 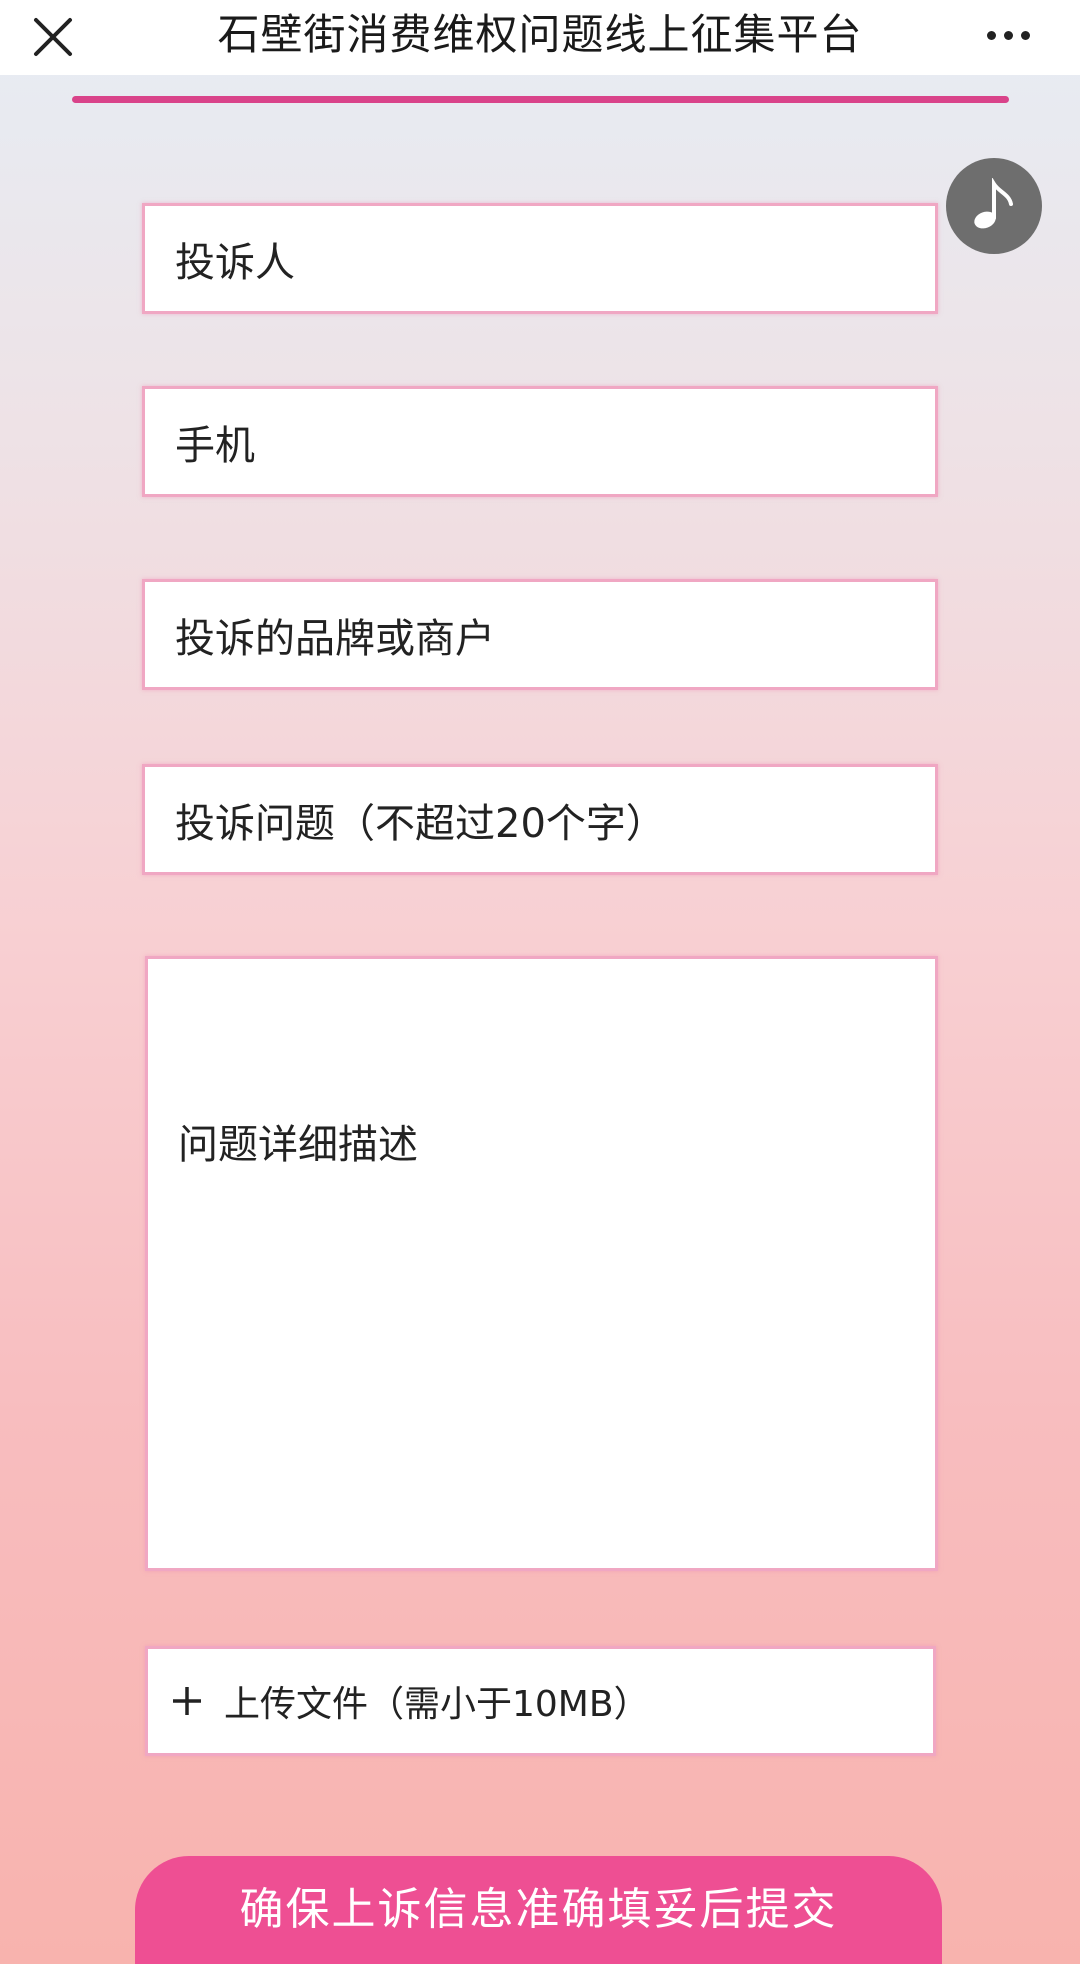 I want to click on issue-detail-placeholder: 问题详细描述, so click(x=298, y=1145).